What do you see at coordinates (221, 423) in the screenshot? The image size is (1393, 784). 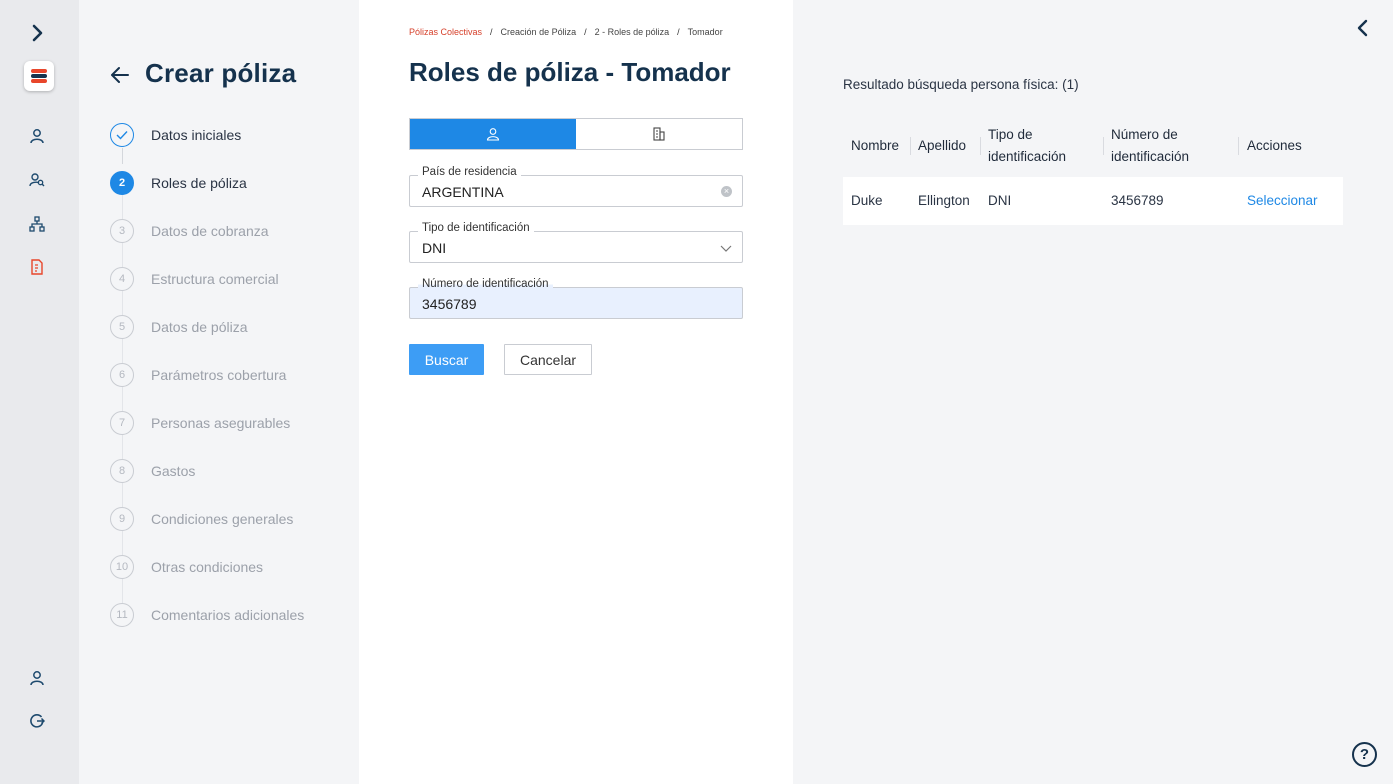 I see `step-label: Personas asegurables` at bounding box center [221, 423].